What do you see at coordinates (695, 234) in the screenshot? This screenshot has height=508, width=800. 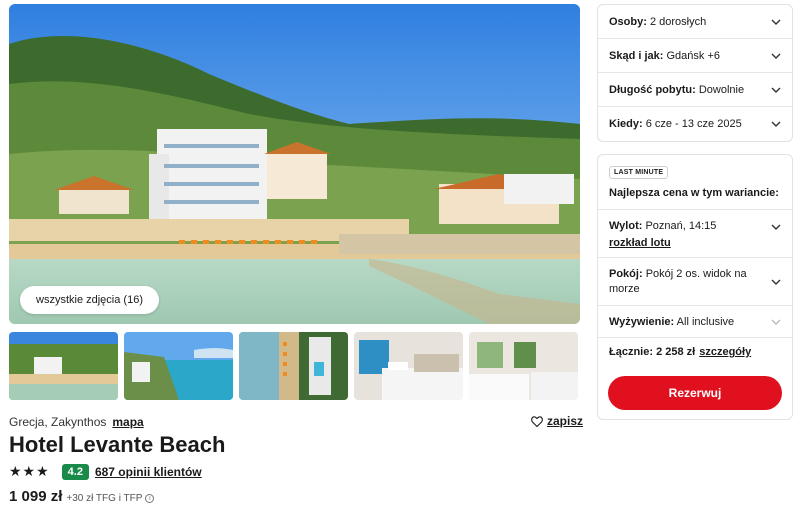 I see `flight-row: Wylot: Poznań, 14:15 rozkład lotu` at bounding box center [695, 234].